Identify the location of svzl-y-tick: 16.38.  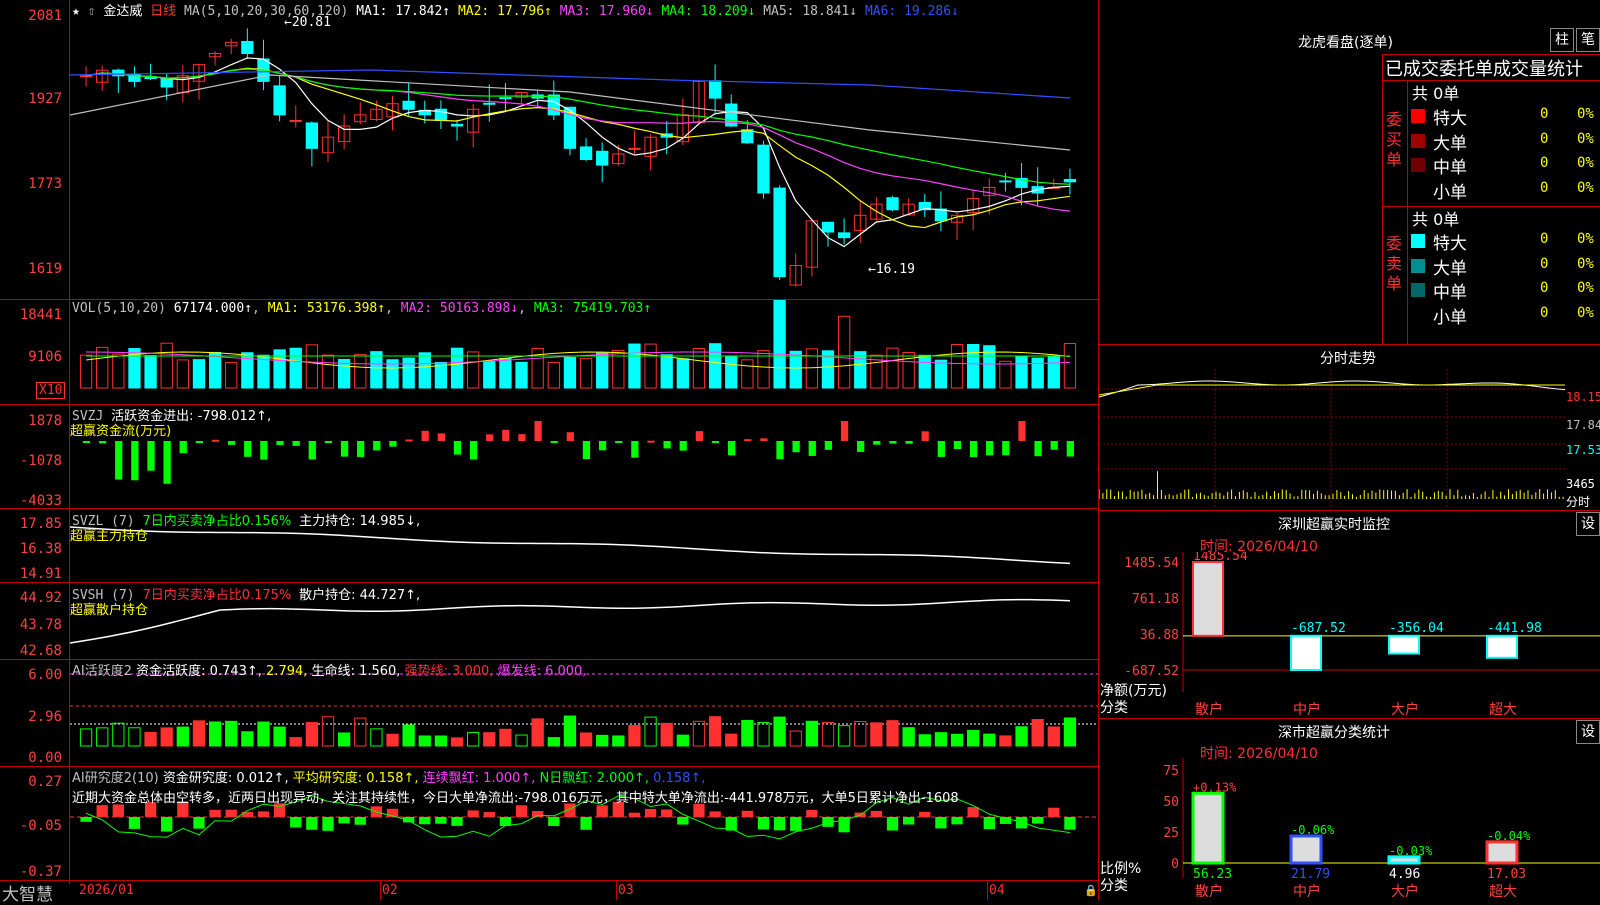
(40, 549).